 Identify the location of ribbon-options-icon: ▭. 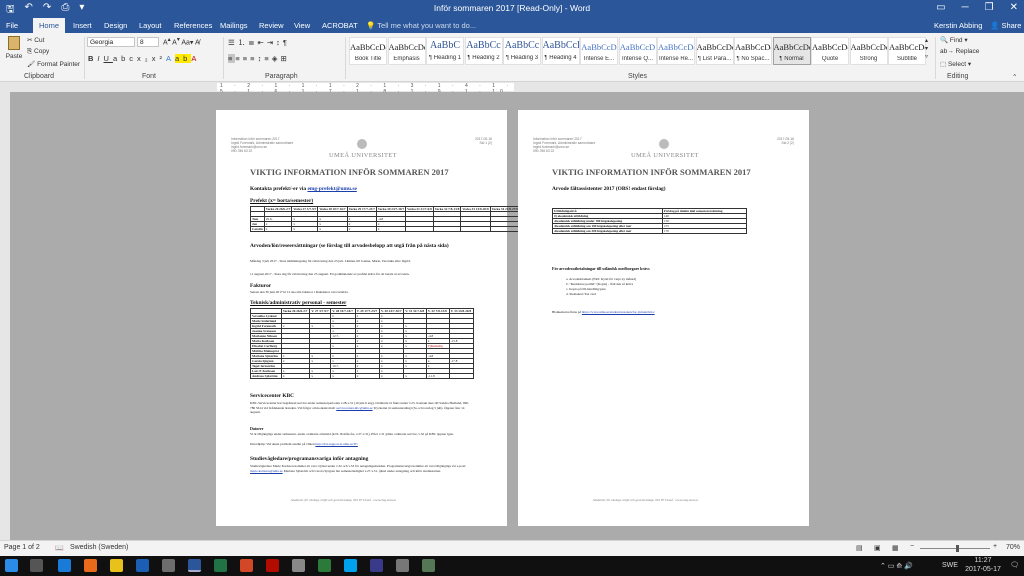
(940, 7).